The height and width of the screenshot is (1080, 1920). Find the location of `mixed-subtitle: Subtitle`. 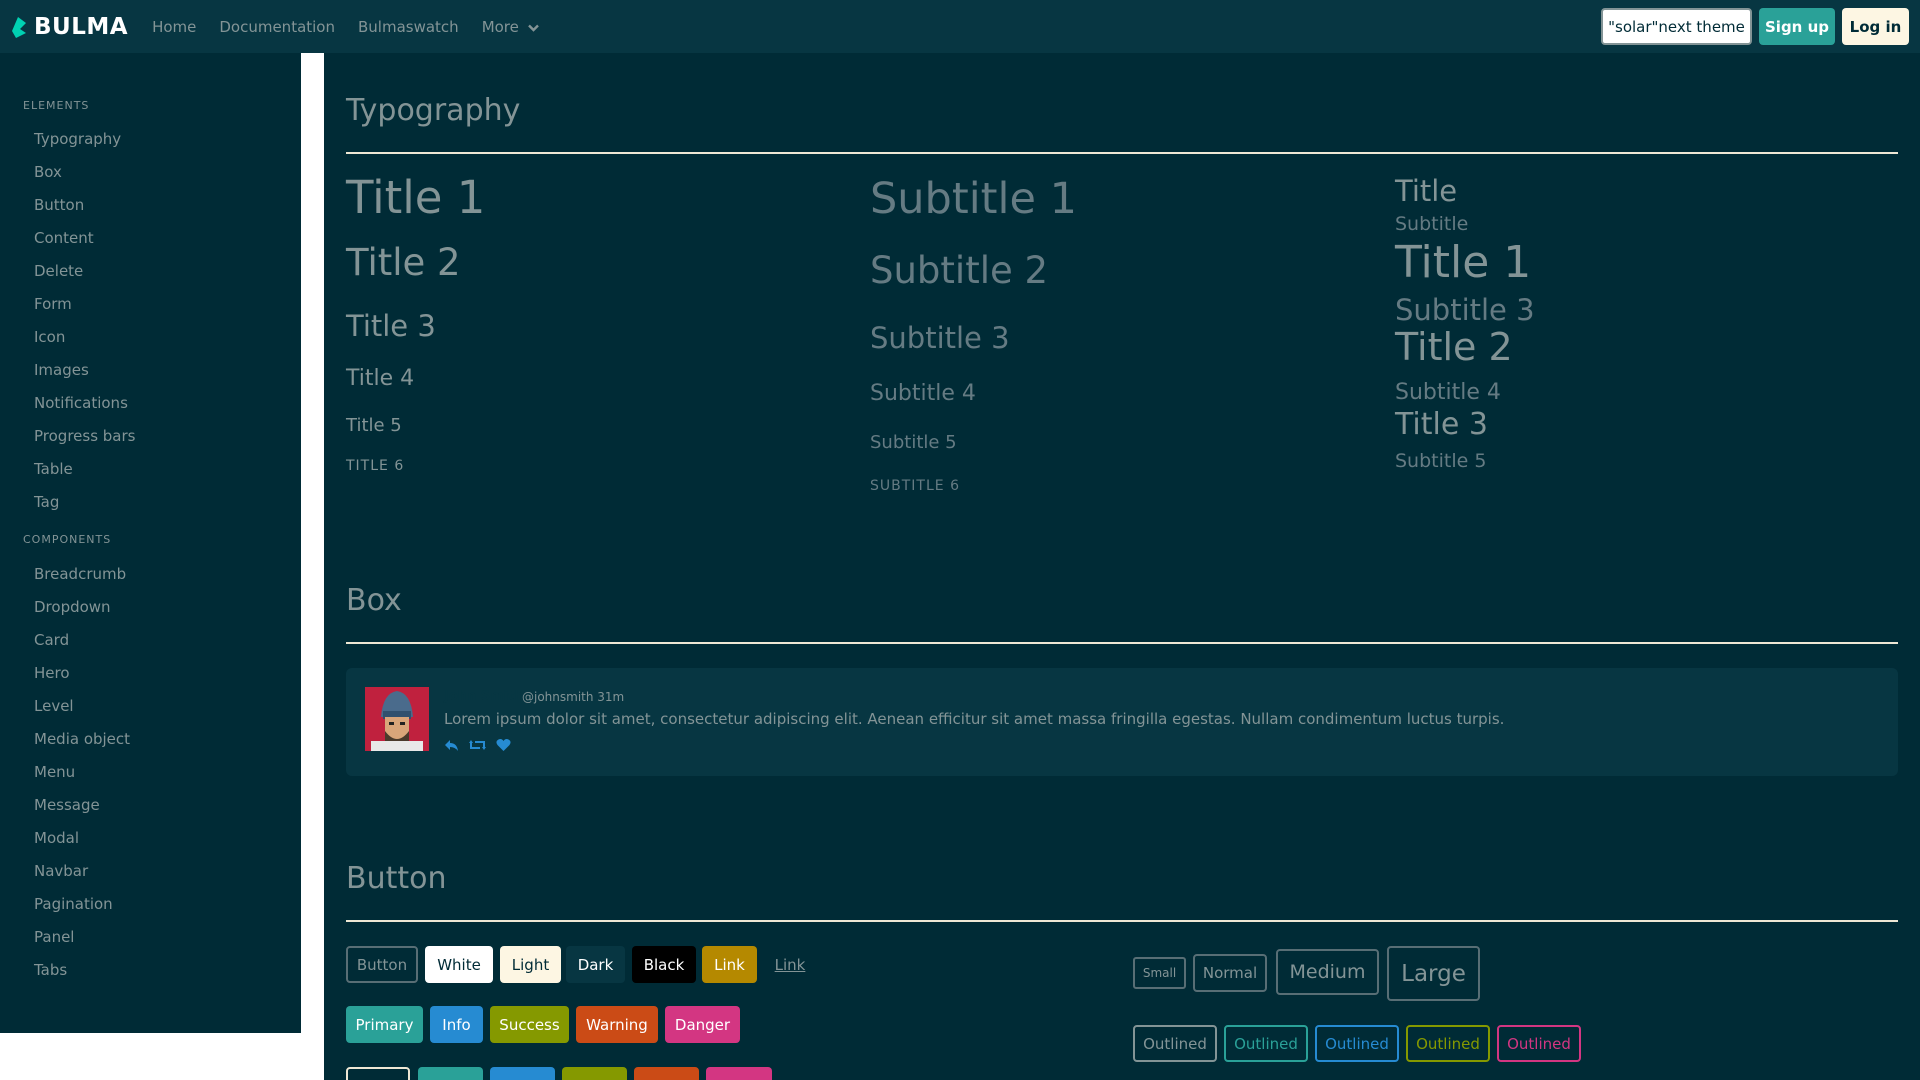

mixed-subtitle: Subtitle is located at coordinates (1432, 224).